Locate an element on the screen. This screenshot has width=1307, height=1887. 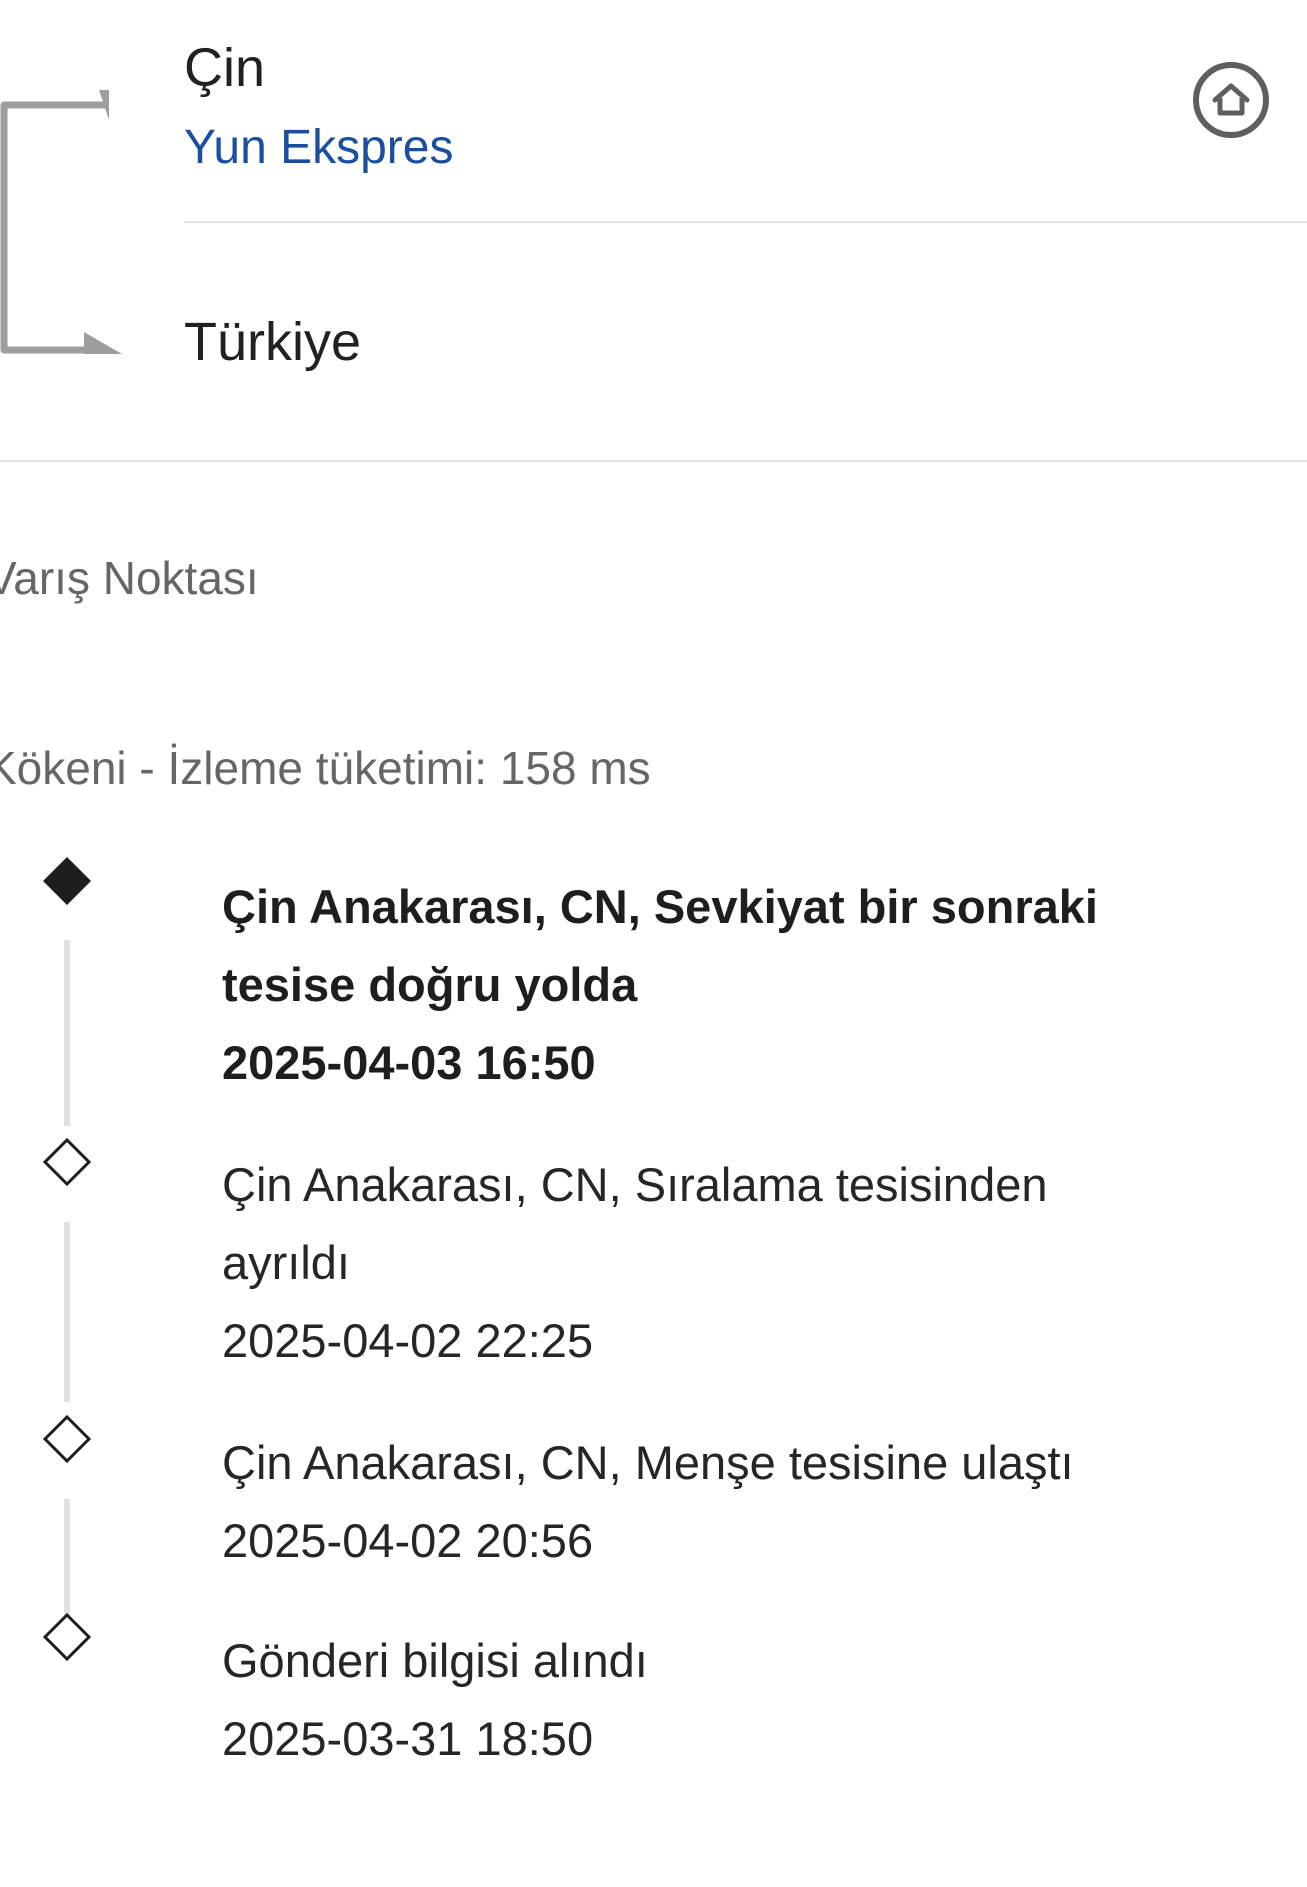
home-icon is located at coordinates (1231, 99).